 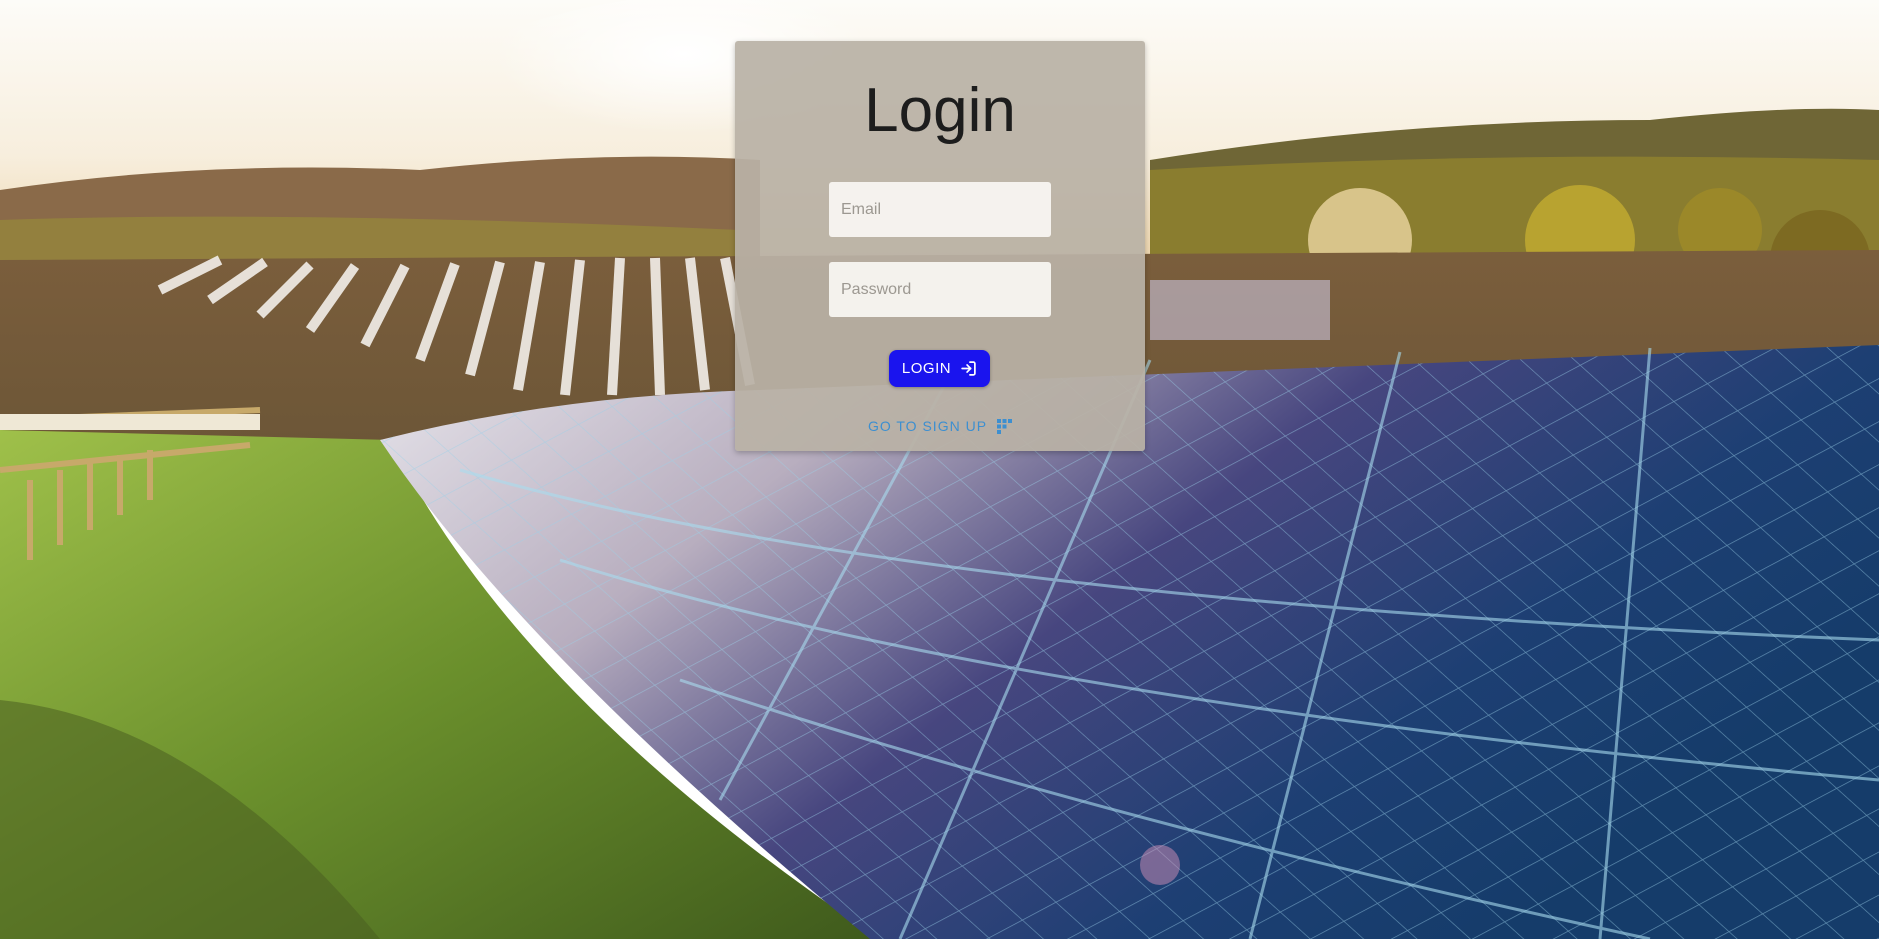 What do you see at coordinates (940, 110) in the screenshot?
I see `page-title: Login` at bounding box center [940, 110].